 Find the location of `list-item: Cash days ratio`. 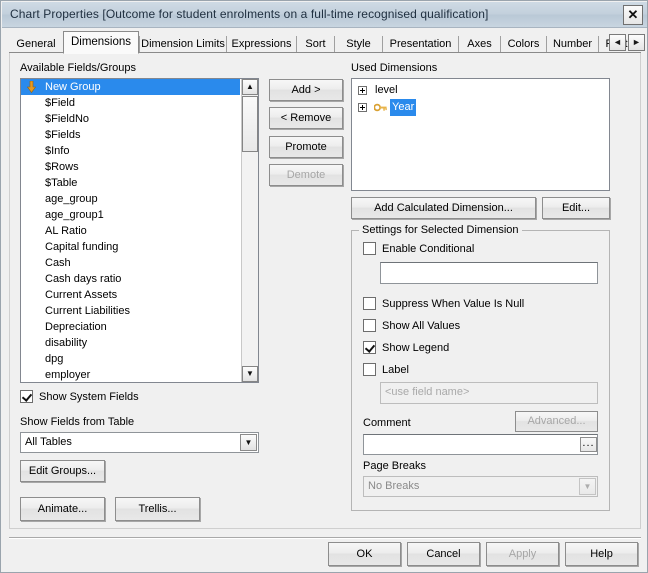

list-item: Cash days ratio is located at coordinates (130, 279).